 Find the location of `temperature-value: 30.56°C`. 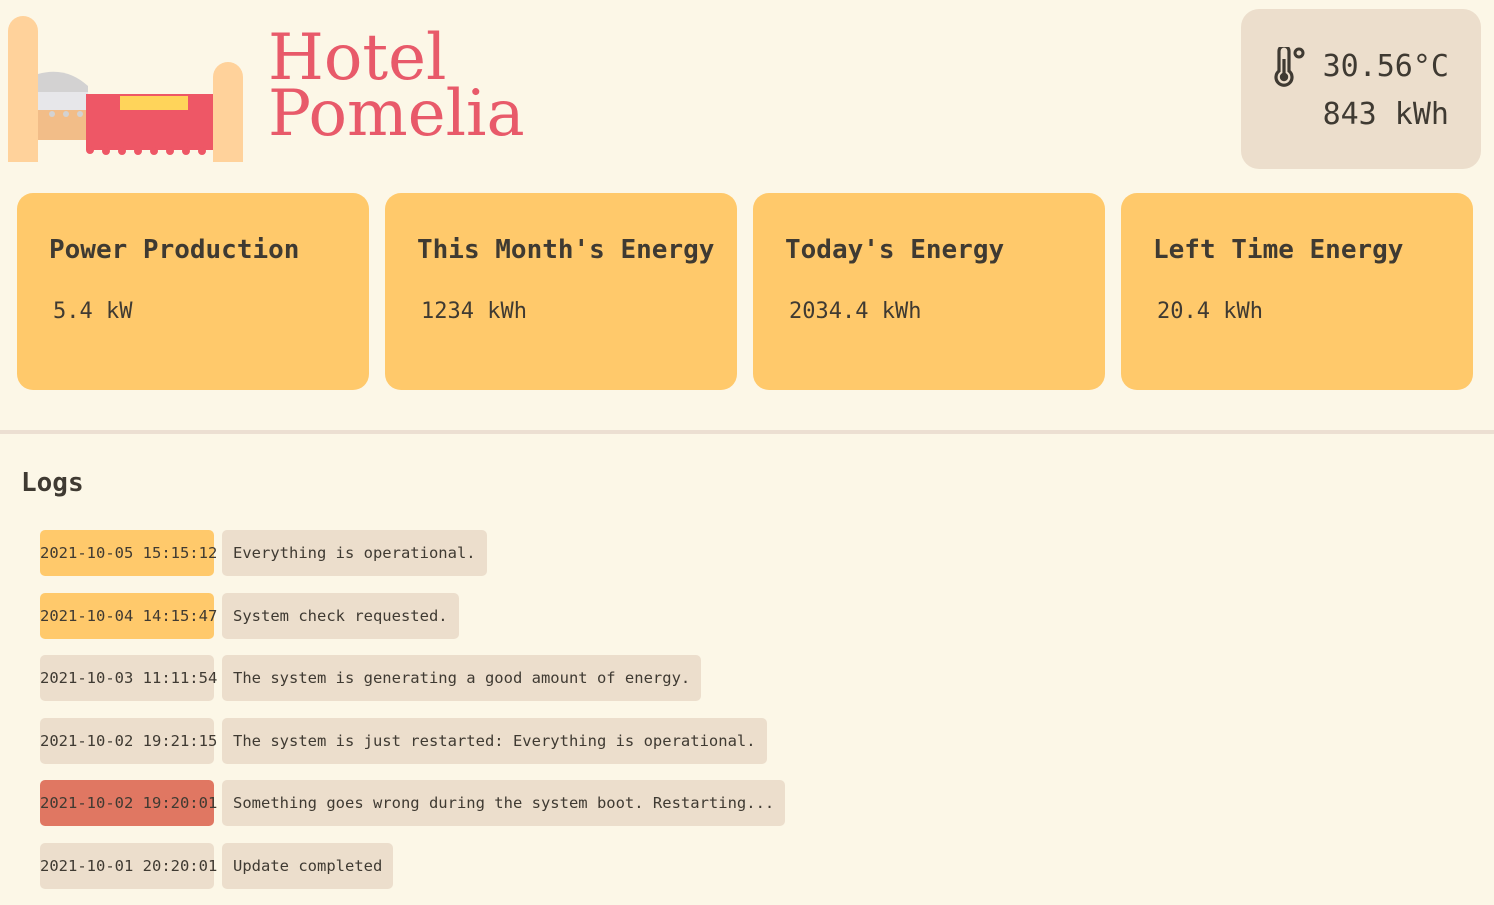

temperature-value: 30.56°C is located at coordinates (1385, 66).